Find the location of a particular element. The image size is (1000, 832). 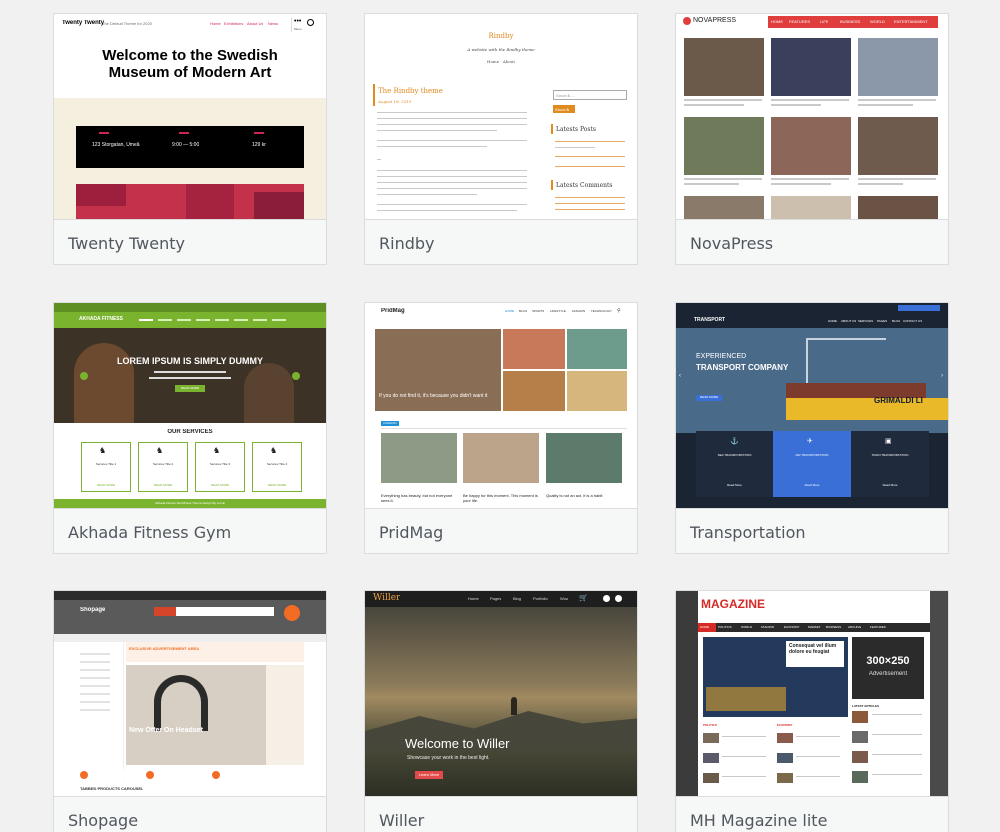

preview-thumb is located at coordinates (860, 717).